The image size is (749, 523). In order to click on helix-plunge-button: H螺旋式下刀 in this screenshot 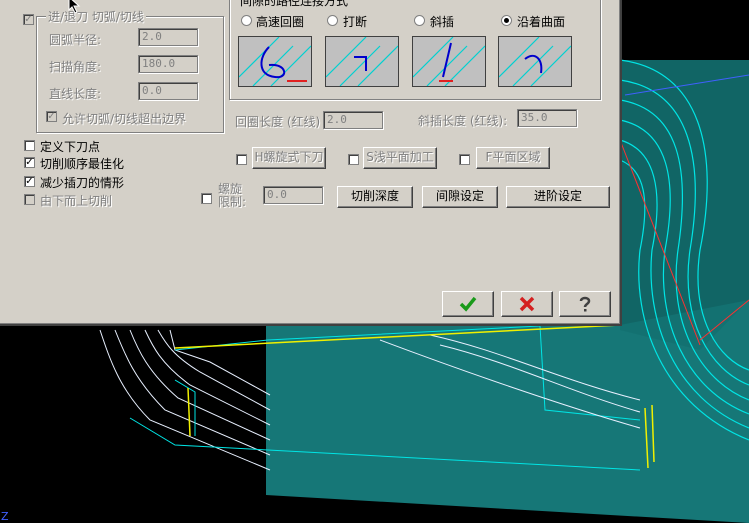, I will do `click(289, 158)`.